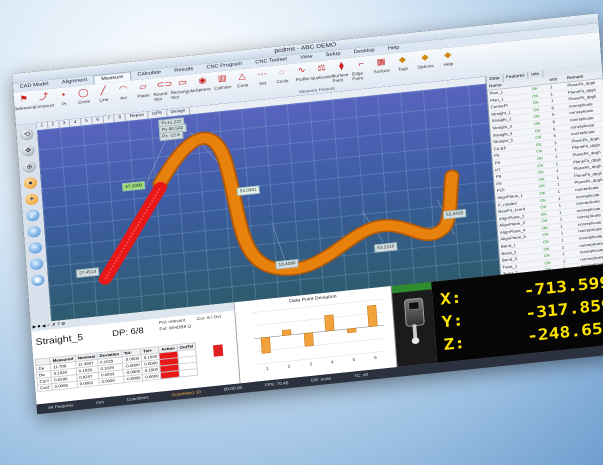  What do you see at coordinates (59, 340) in the screenshot?
I see `feature-name: Straight_5` at bounding box center [59, 340].